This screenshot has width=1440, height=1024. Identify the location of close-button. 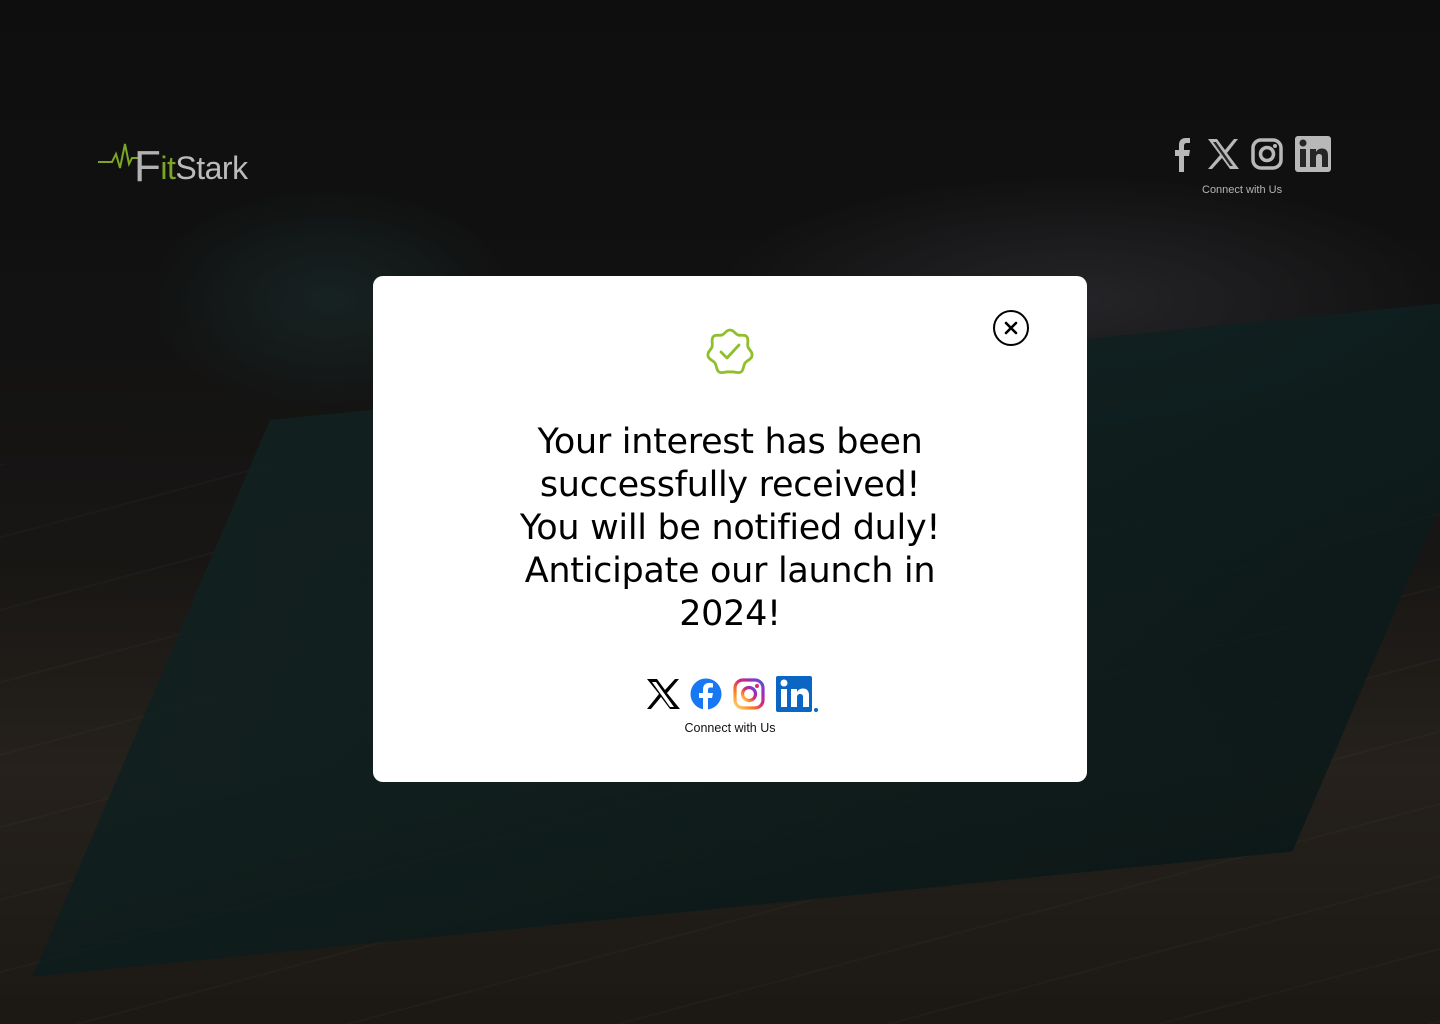
(1011, 328).